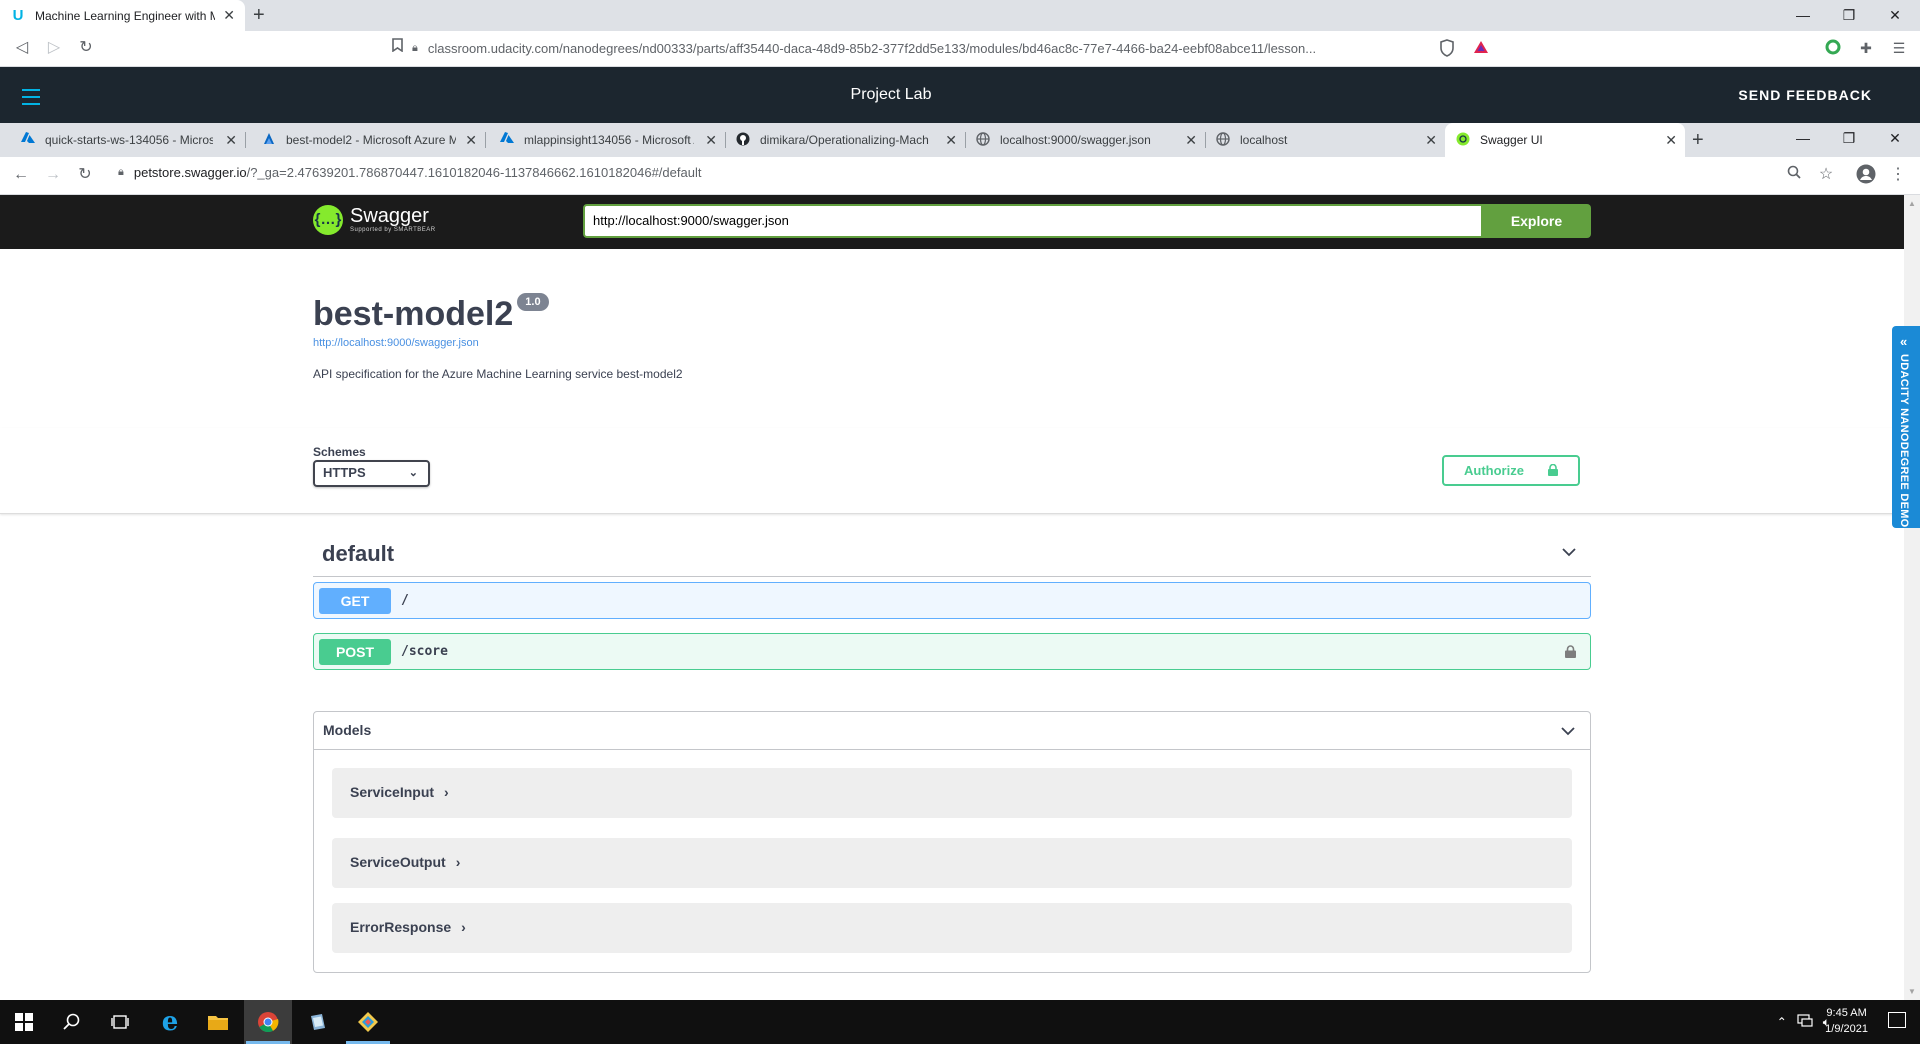 The width and height of the screenshot is (1920, 1044). I want to click on inner-tab: mlappinsight134056 - Microsoft A ✕, so click(605, 140).